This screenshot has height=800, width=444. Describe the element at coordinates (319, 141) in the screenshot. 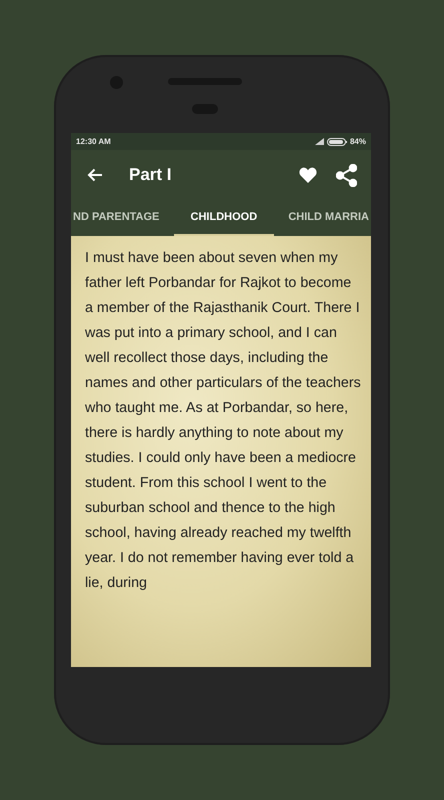

I see `signal-icon` at that location.